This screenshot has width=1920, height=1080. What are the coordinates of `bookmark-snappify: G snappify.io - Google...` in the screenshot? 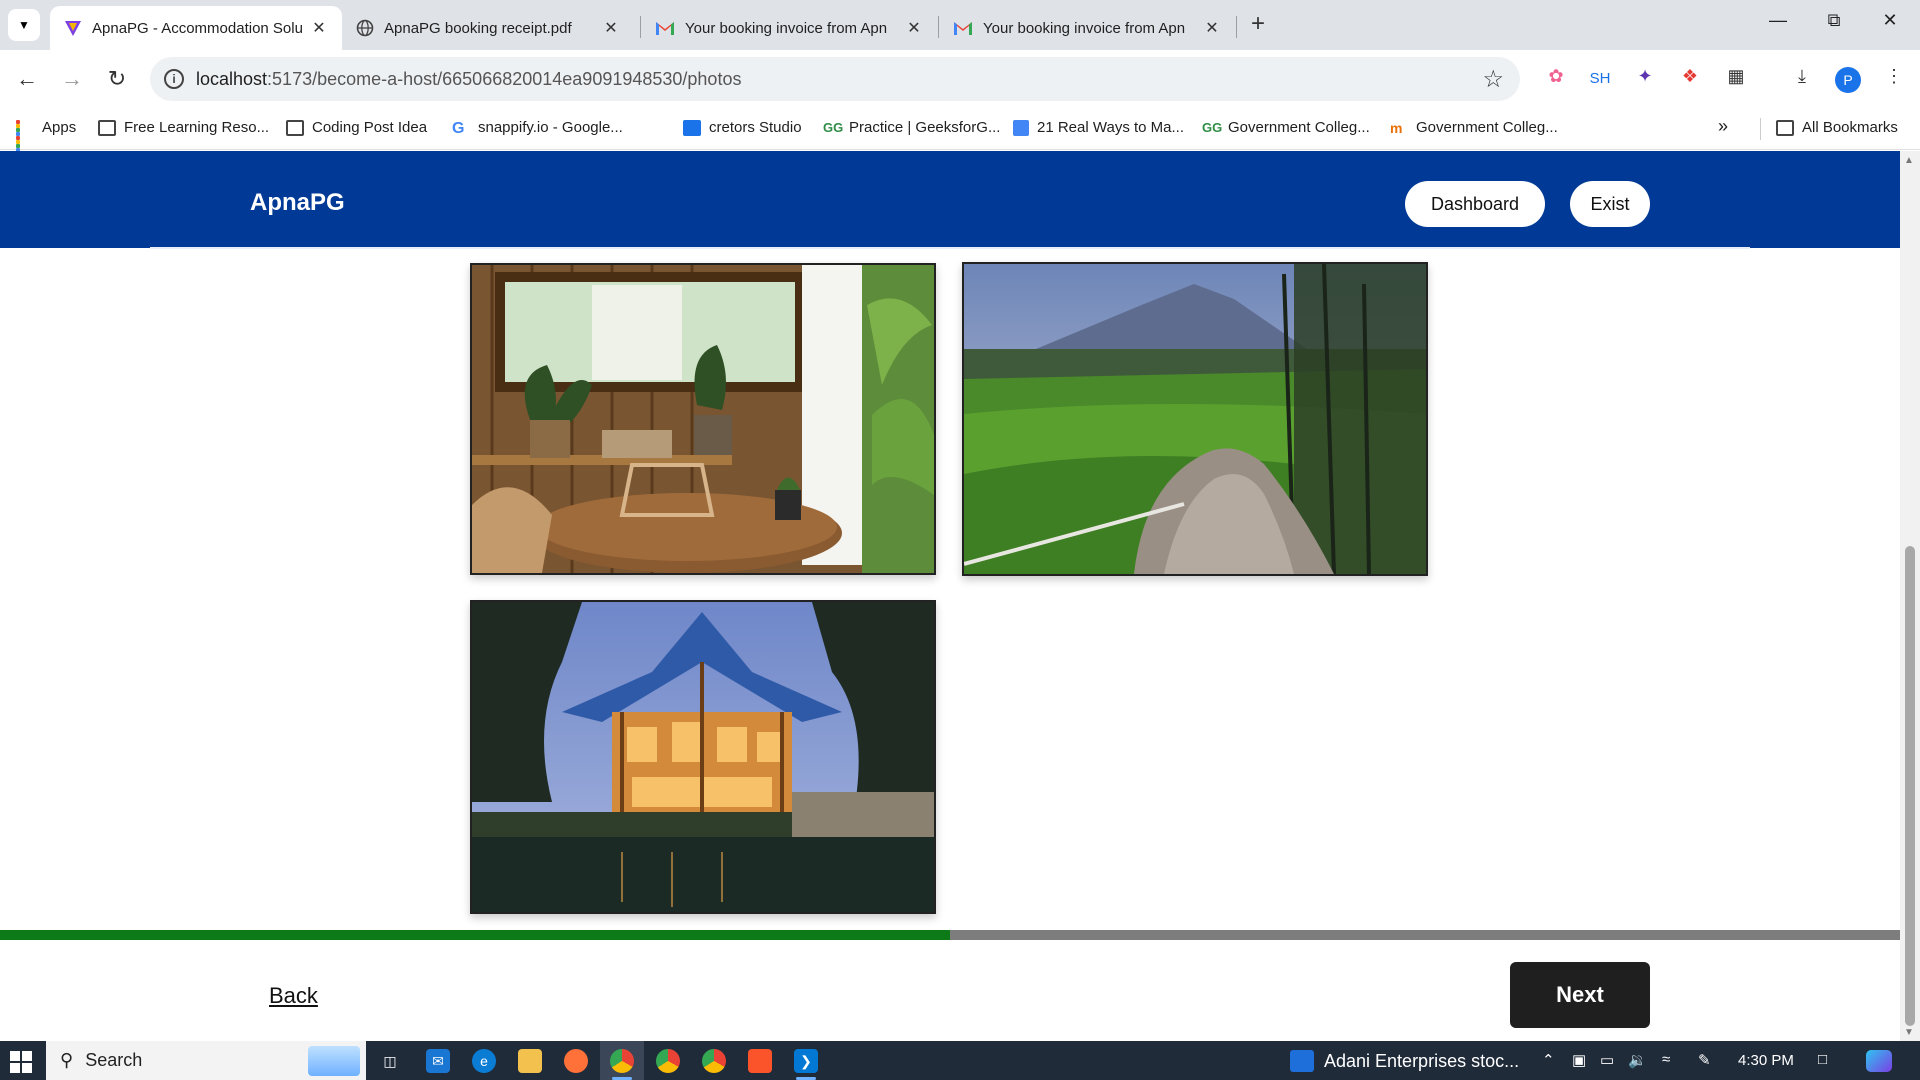 It's located at (537, 128).